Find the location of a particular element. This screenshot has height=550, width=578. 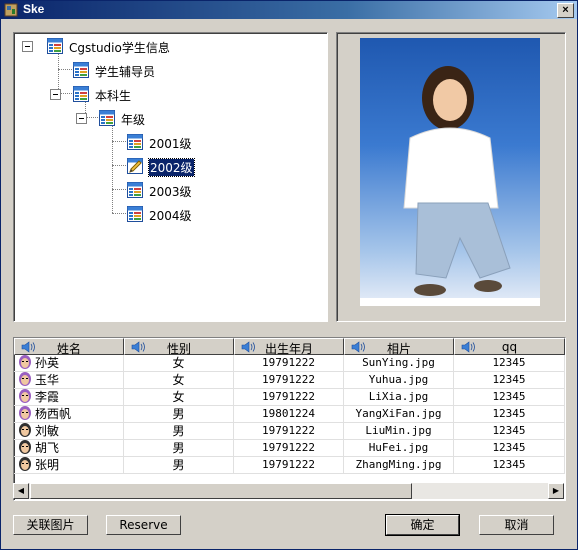

tree-node-label: 年级 is located at coordinates (133, 120).